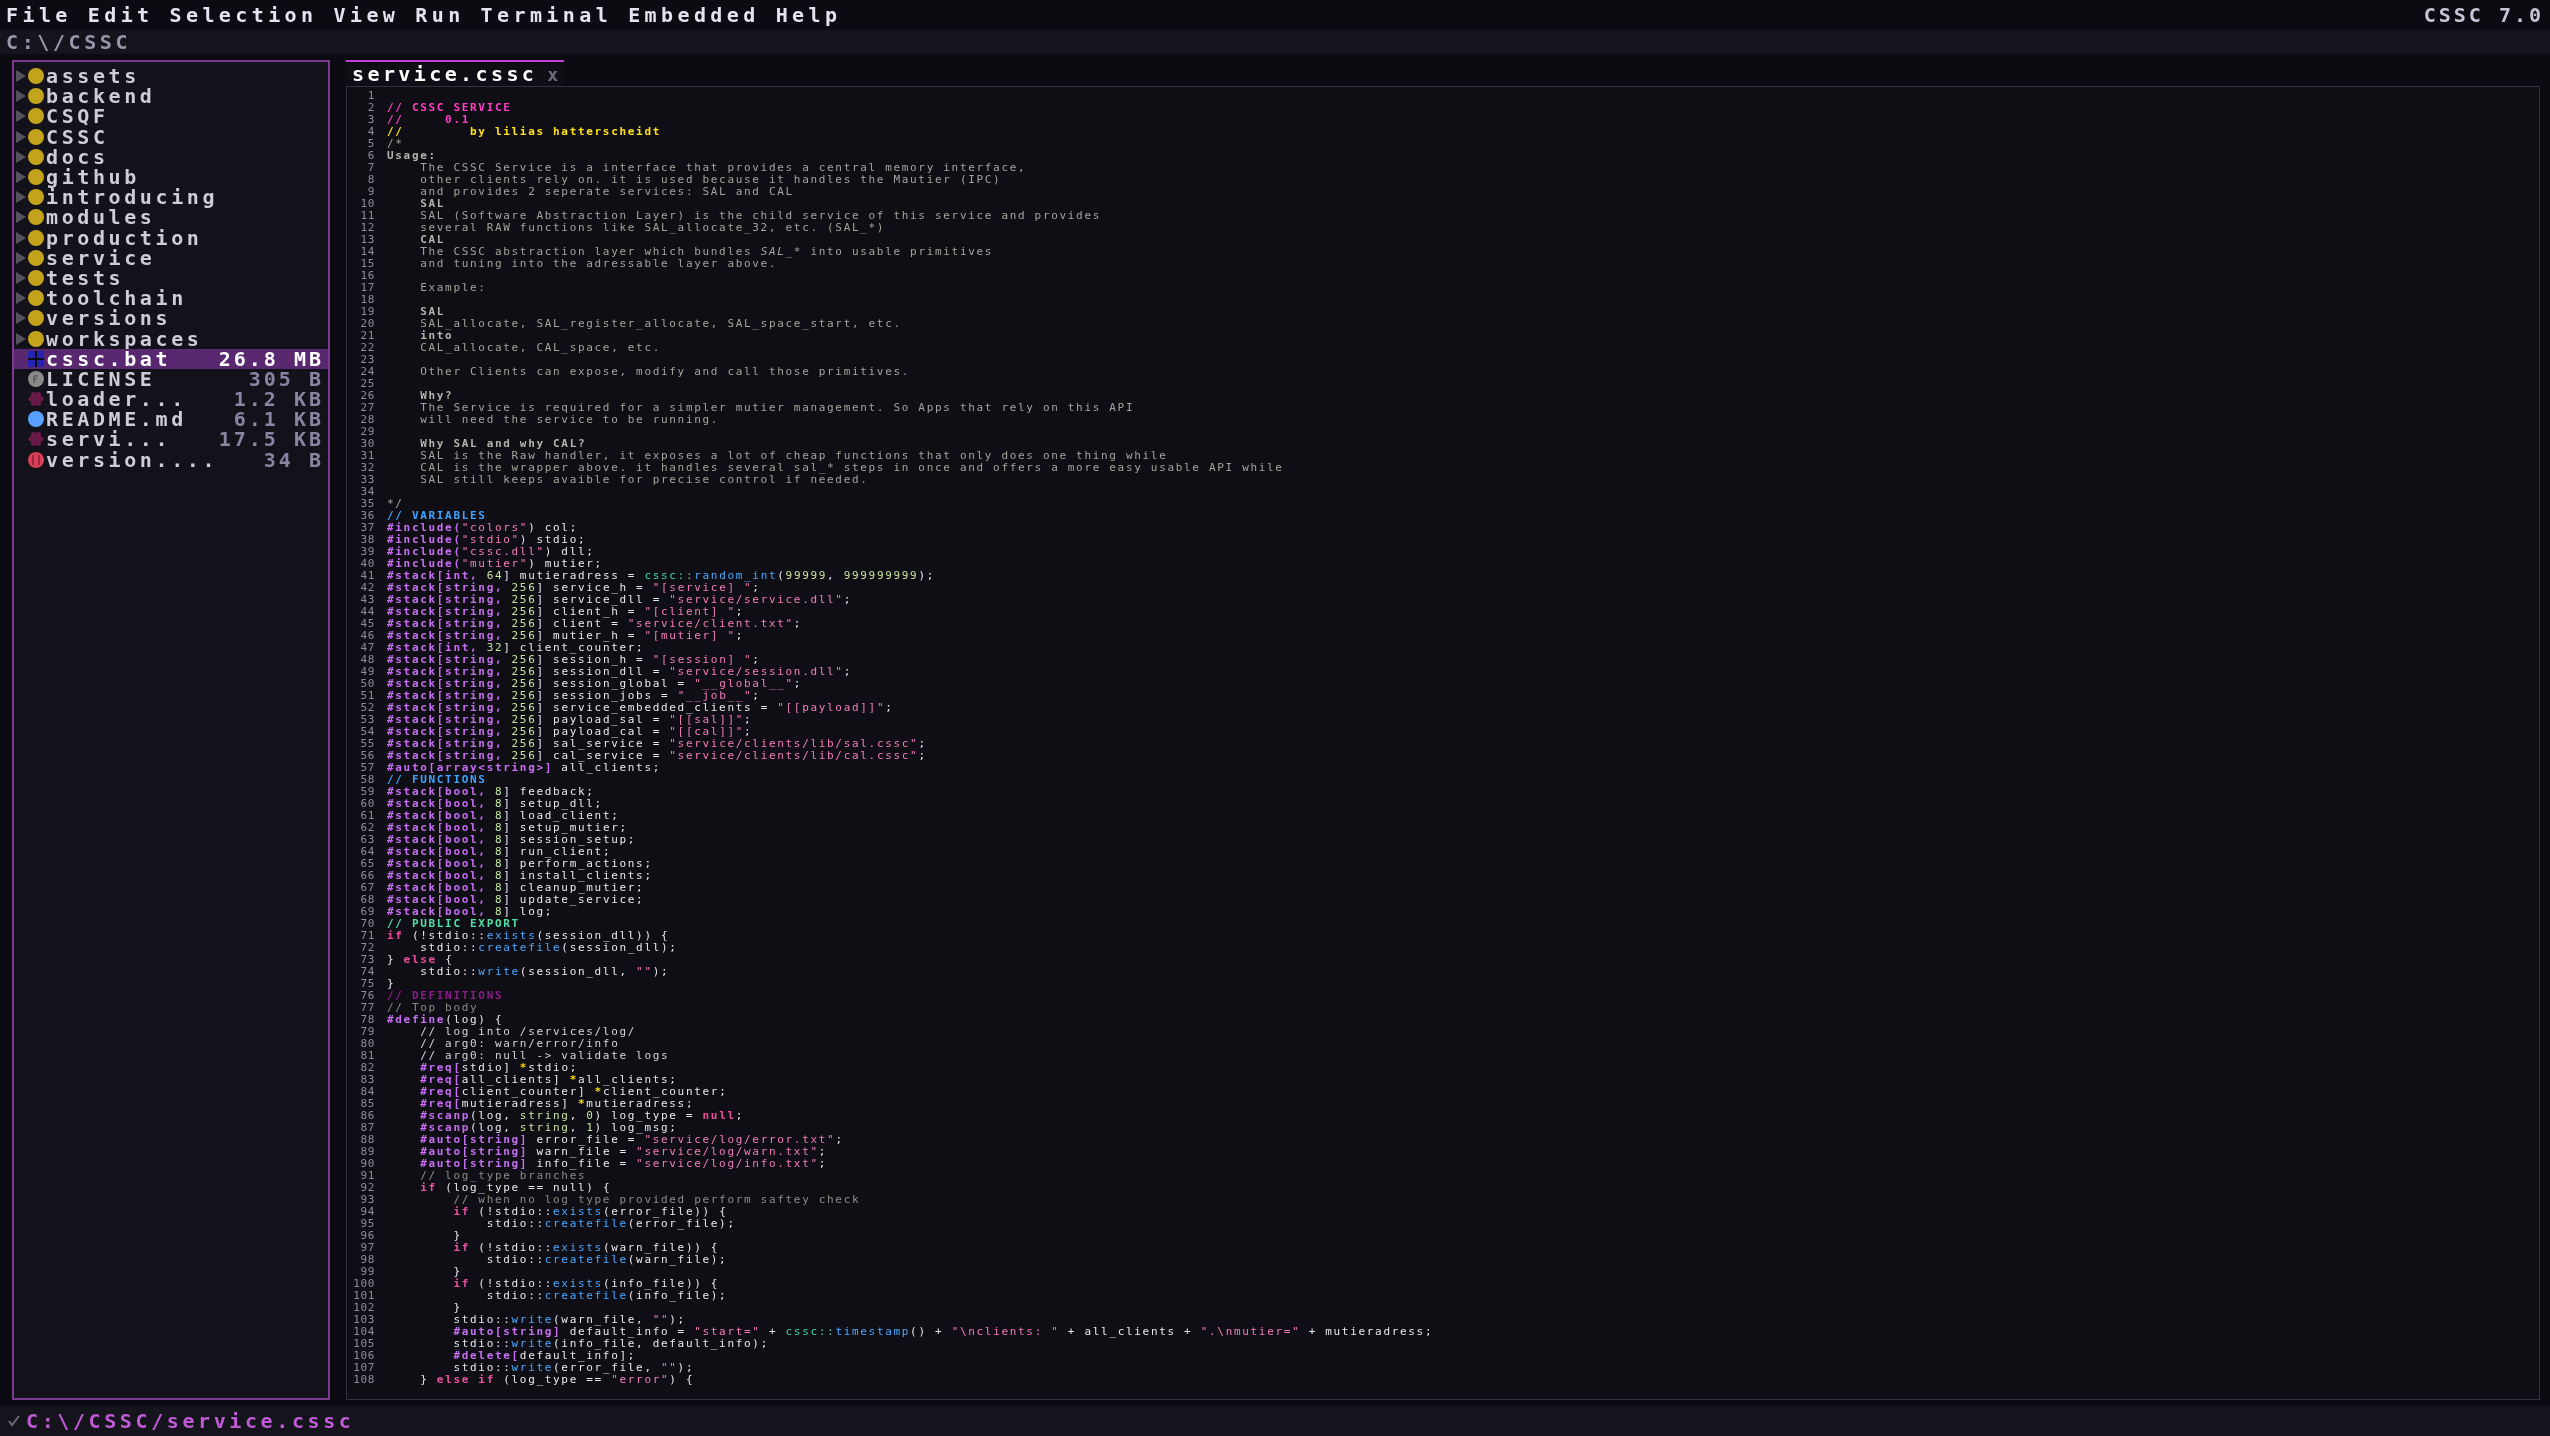  Describe the element at coordinates (520, 876) in the screenshot. I see `code-line: #stack[bool, 8] install_clients;` at that location.